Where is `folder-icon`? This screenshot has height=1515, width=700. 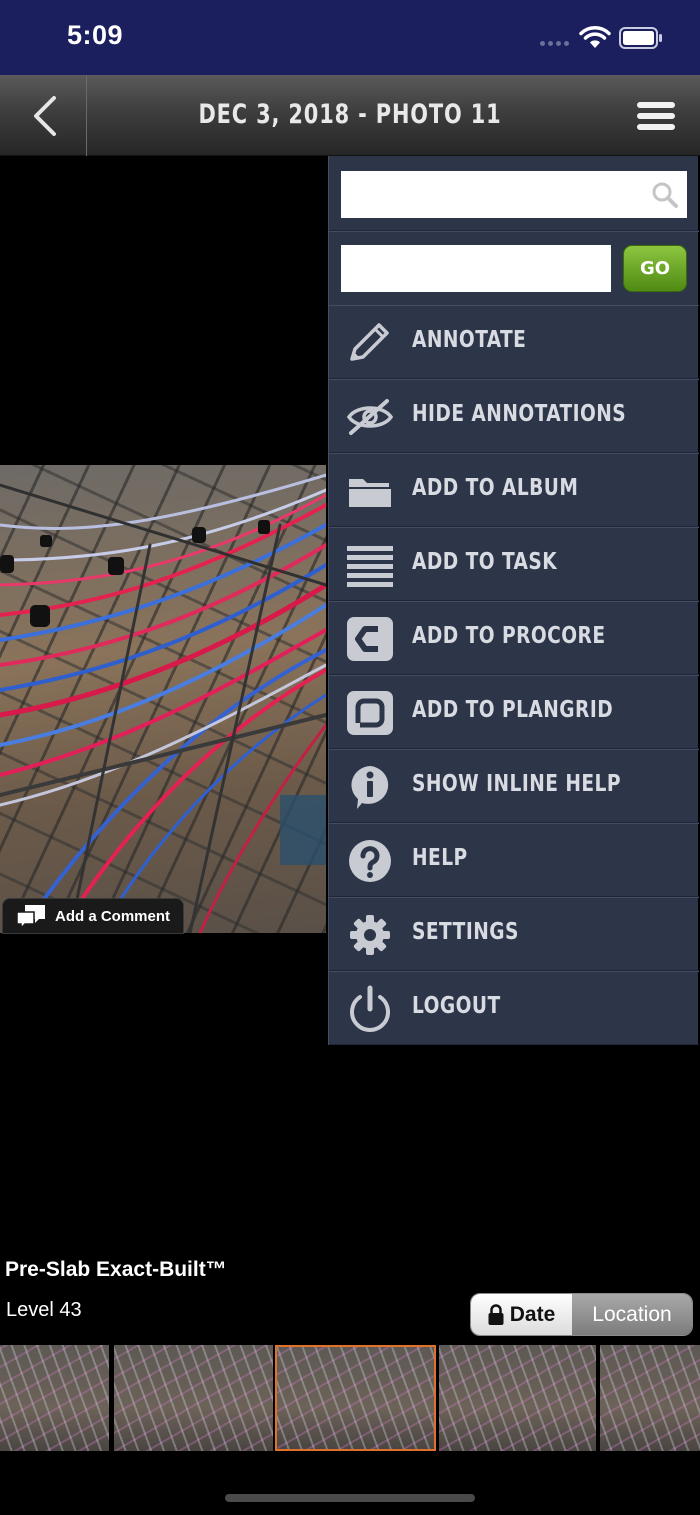 folder-icon is located at coordinates (370, 493).